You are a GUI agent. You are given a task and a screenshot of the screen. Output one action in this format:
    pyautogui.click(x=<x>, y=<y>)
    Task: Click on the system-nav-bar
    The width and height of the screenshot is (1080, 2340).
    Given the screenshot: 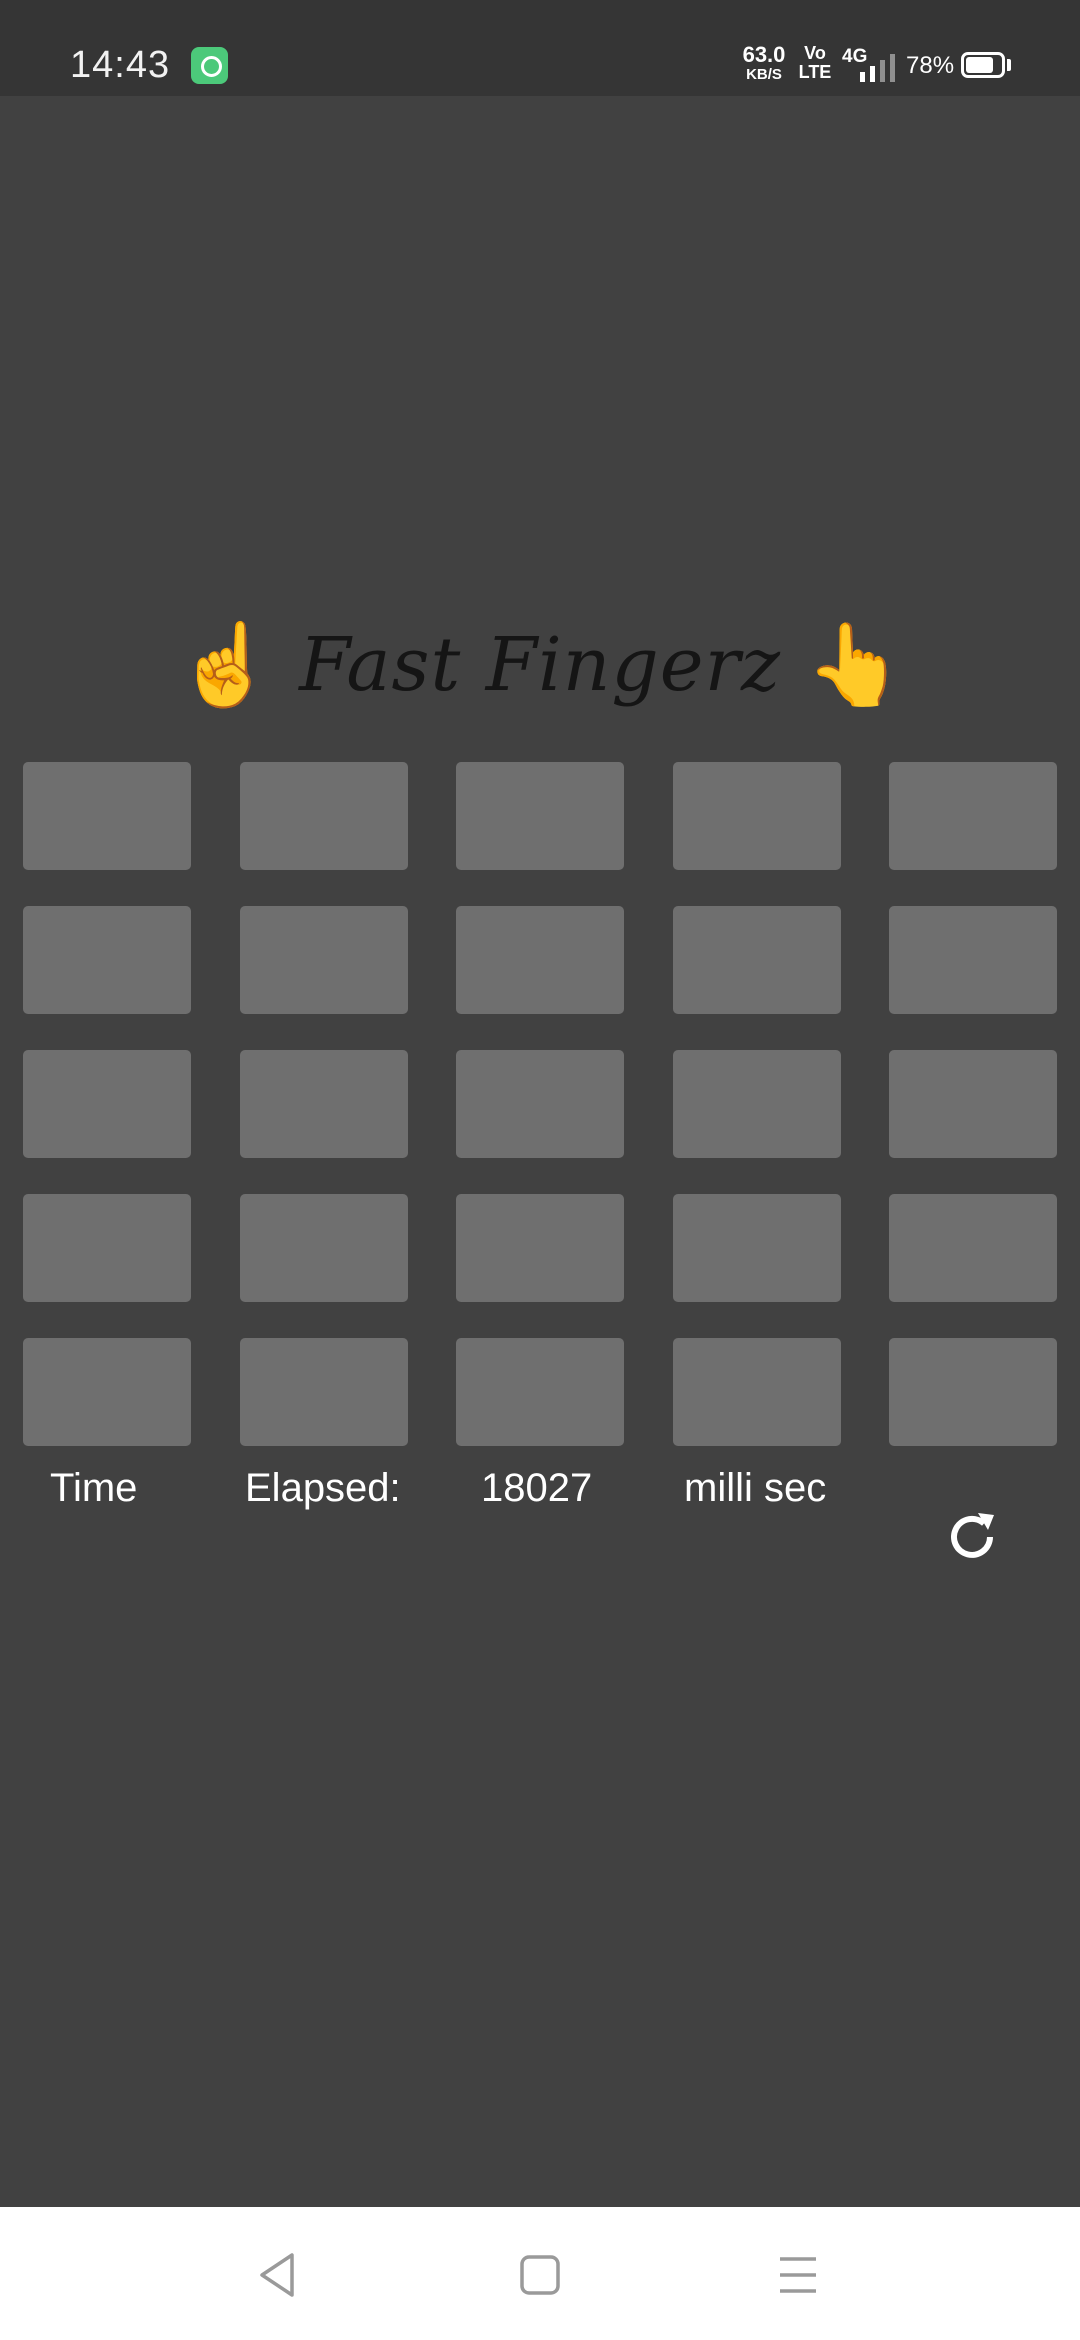 What is the action you would take?
    pyautogui.click(x=540, y=2273)
    